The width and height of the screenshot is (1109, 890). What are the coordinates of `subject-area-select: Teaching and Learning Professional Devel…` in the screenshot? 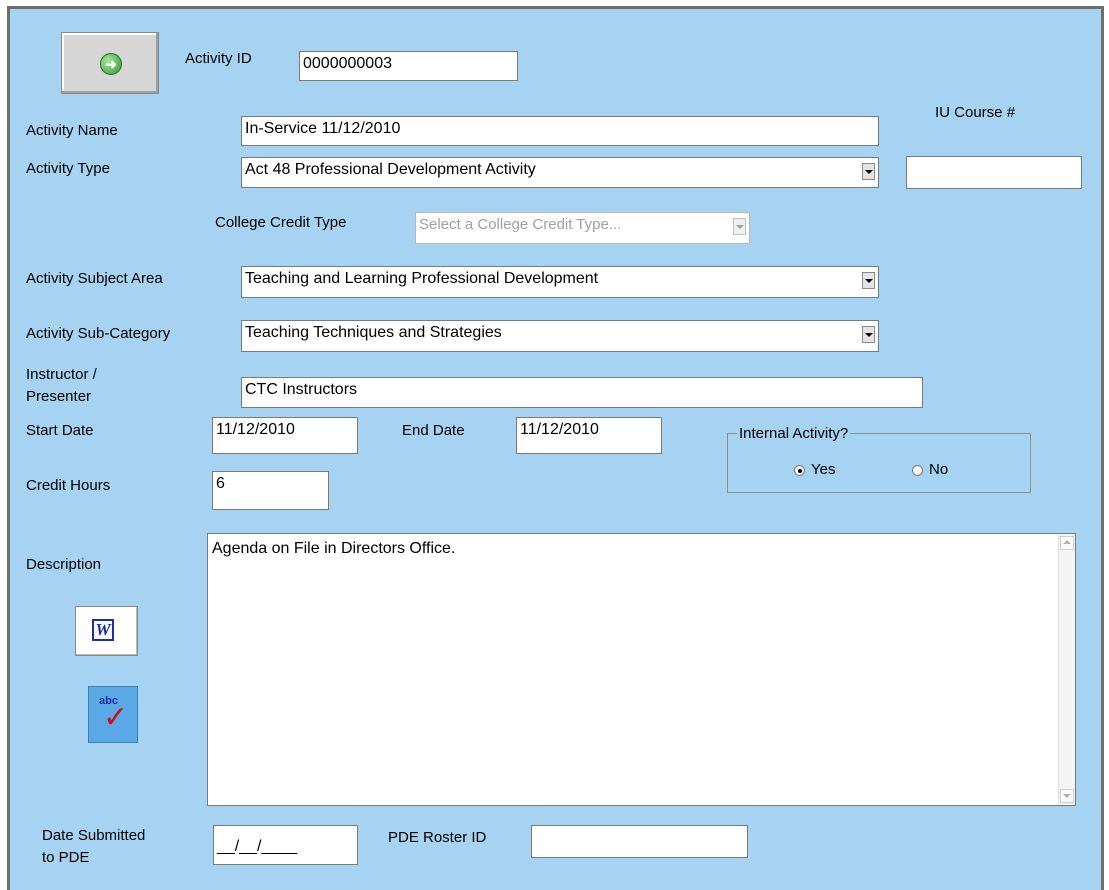 It's located at (560, 282).